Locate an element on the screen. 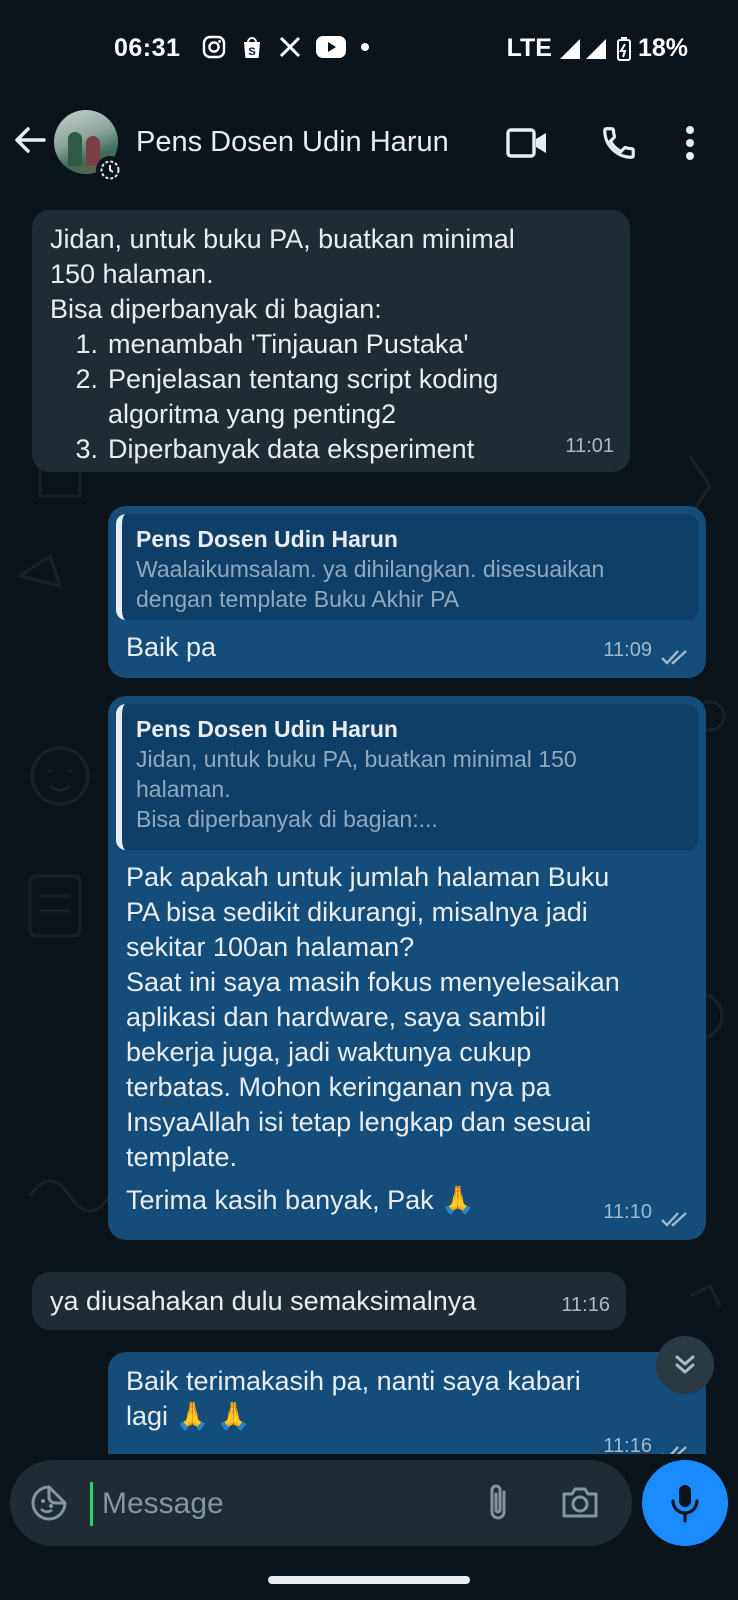 The width and height of the screenshot is (738, 1600). youtube-icon is located at coordinates (331, 47).